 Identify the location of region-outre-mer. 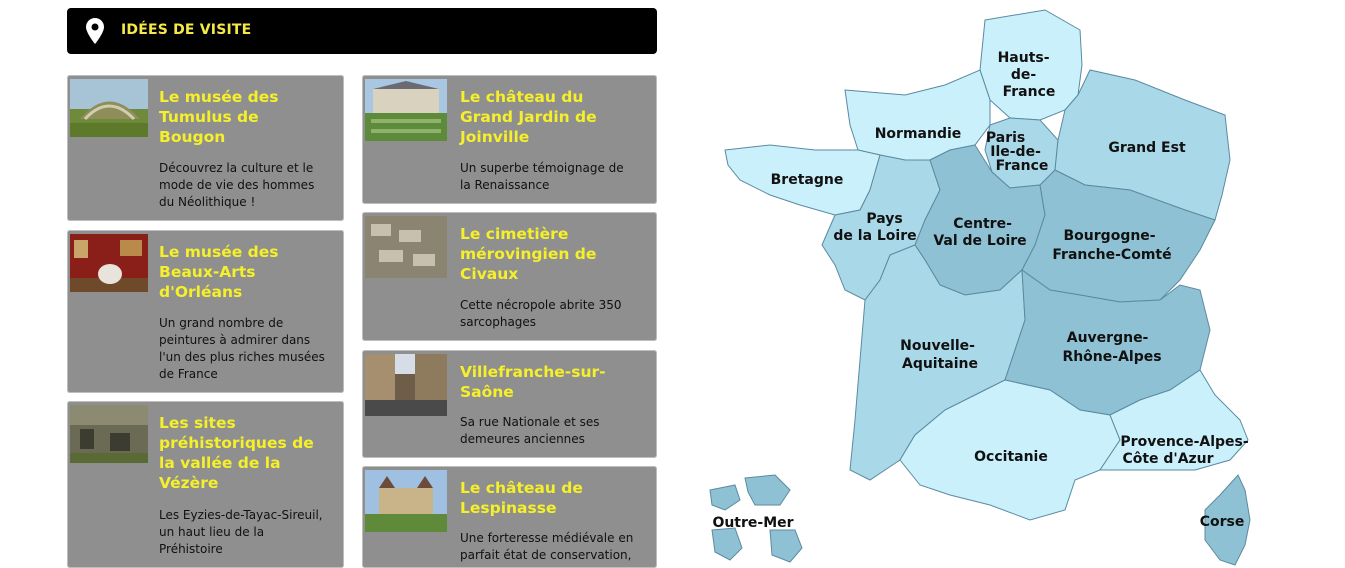
(756, 518).